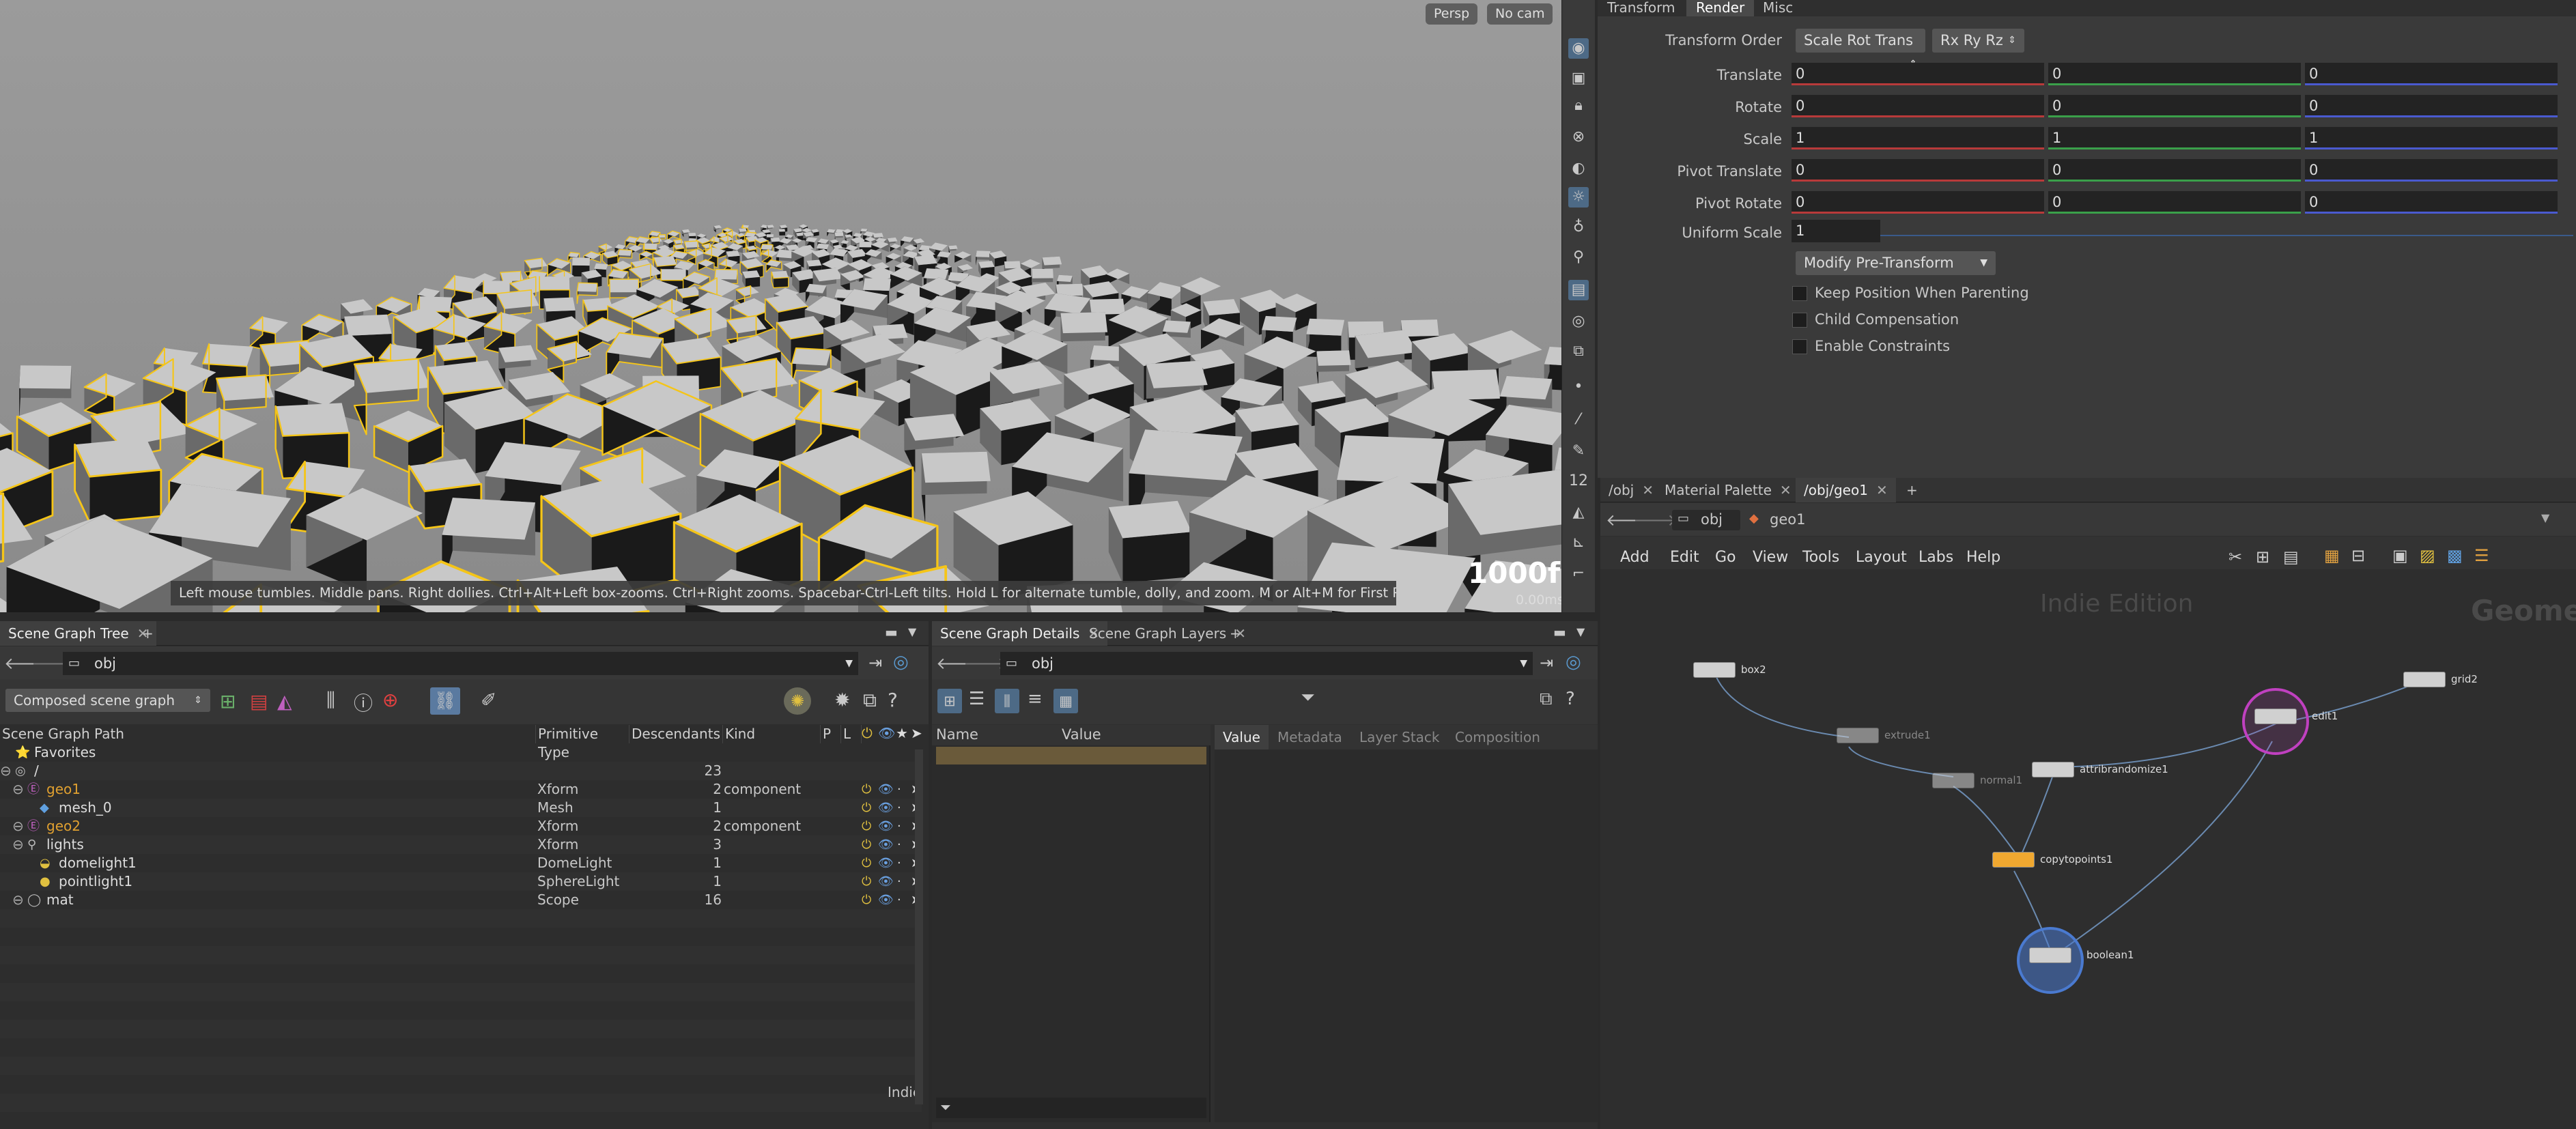 This screenshot has height=1129, width=2576. Describe the element at coordinates (1896, 263) in the screenshot. I see `modify-pre-transform-button: Modify Pre-Transform ▼` at that location.